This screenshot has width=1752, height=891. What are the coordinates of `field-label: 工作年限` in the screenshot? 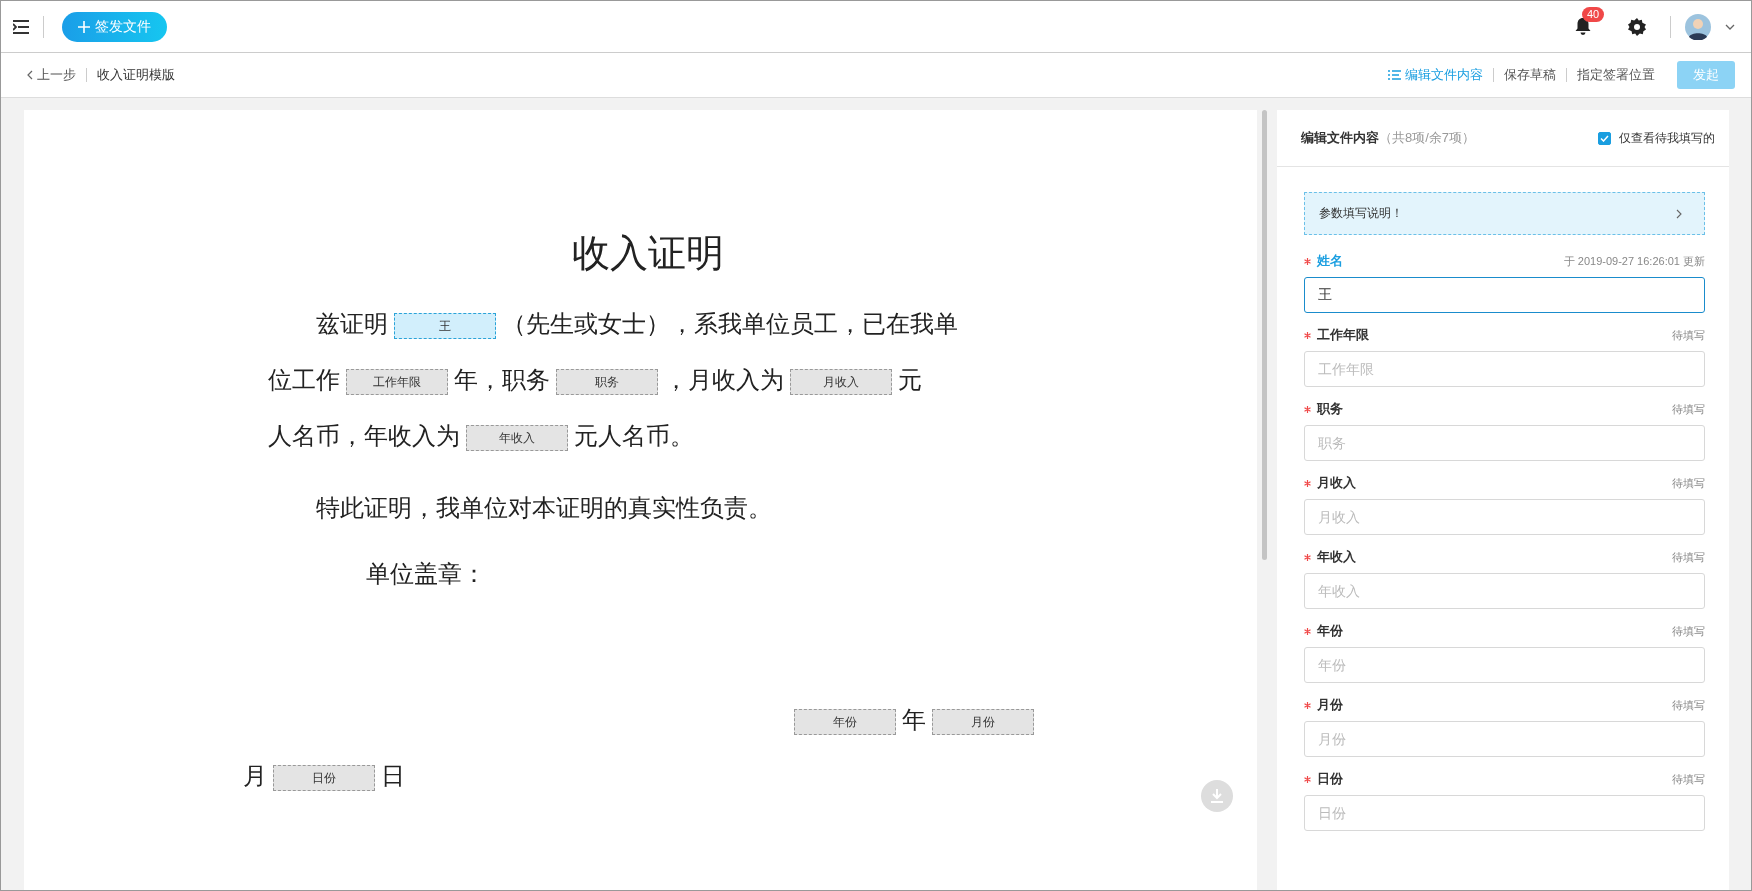 It's located at (1343, 335).